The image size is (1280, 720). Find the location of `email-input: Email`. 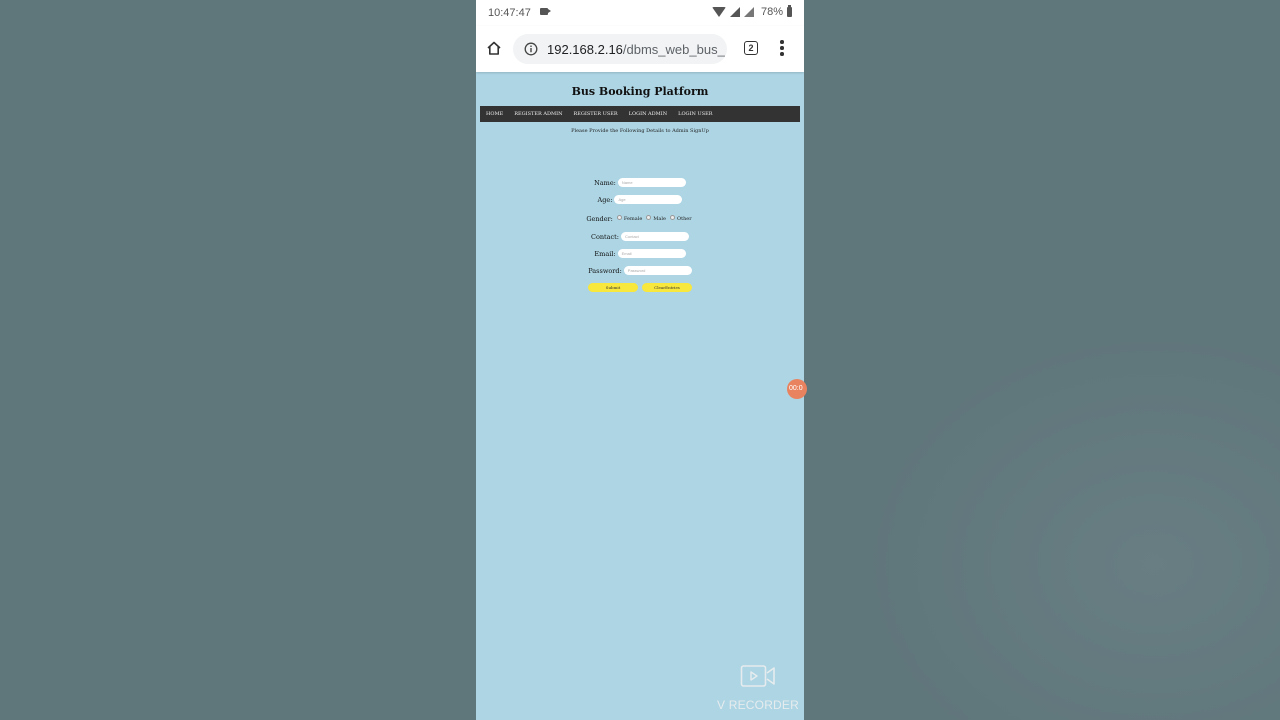

email-input: Email is located at coordinates (651, 253).